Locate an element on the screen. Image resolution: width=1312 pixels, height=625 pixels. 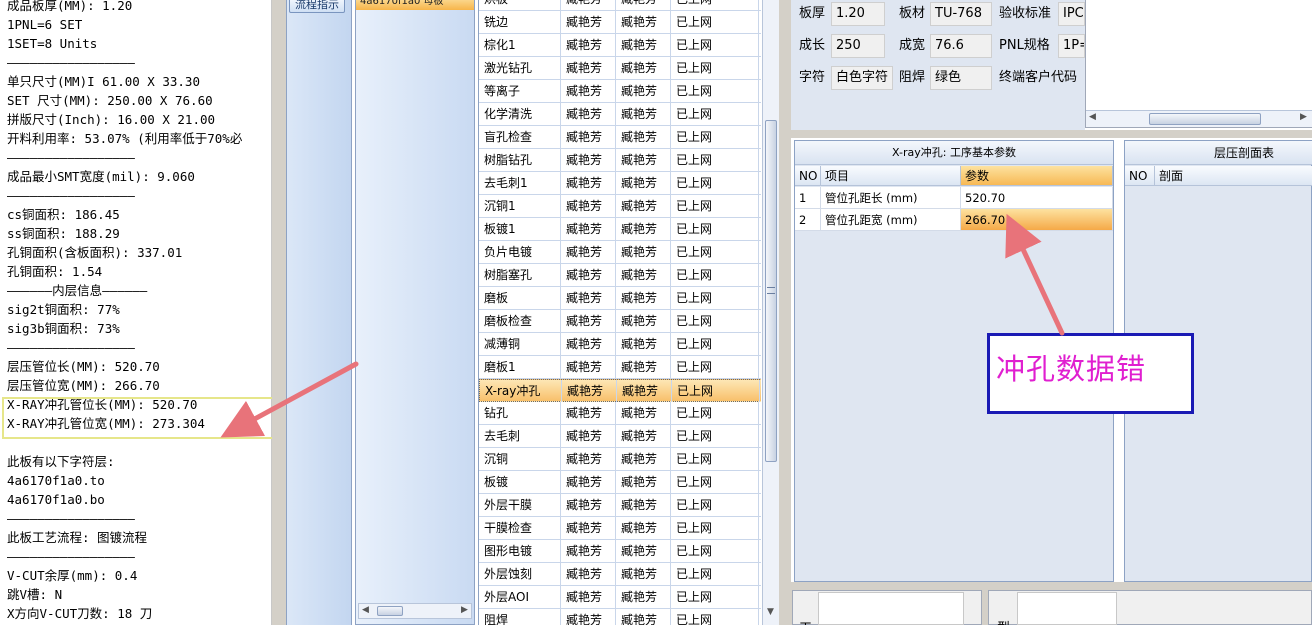
order-list-hscrollbar: ◀ ▶ is located at coordinates (415, 611).